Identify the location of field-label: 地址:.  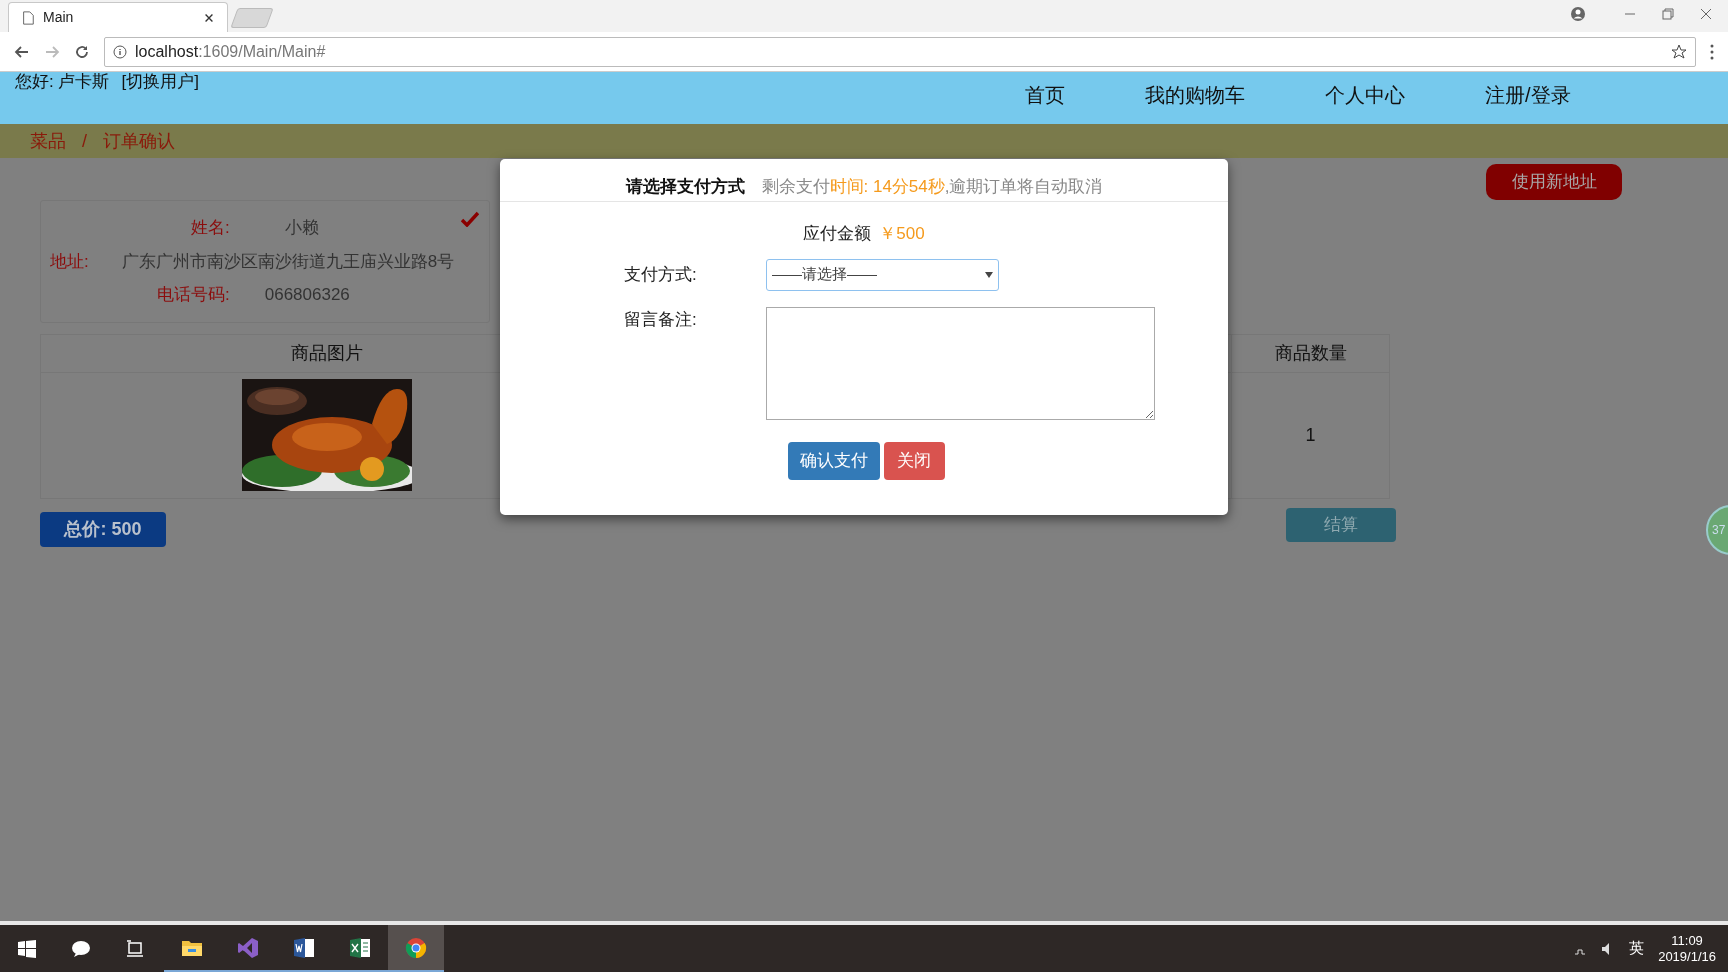
(69, 261).